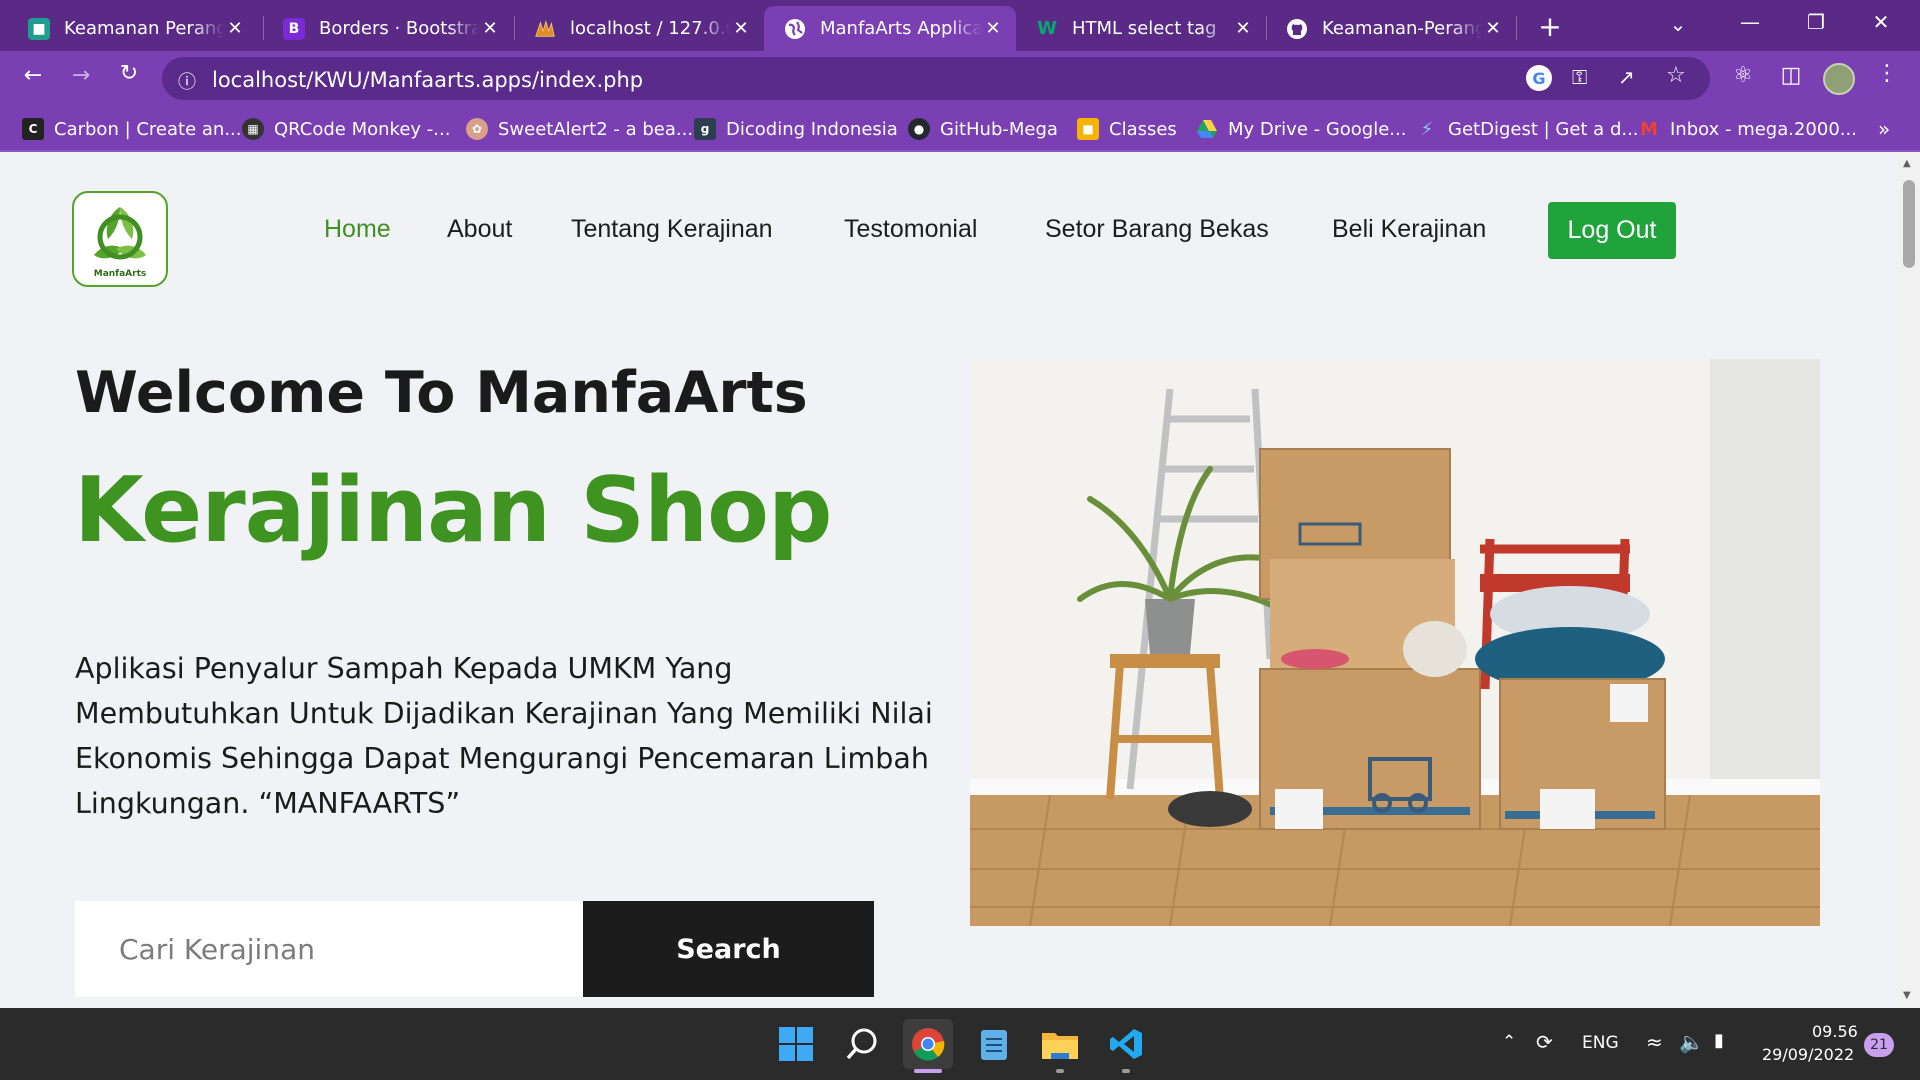 This screenshot has height=1080, width=1920. I want to click on wifi-icon: ≈, so click(1654, 1042).